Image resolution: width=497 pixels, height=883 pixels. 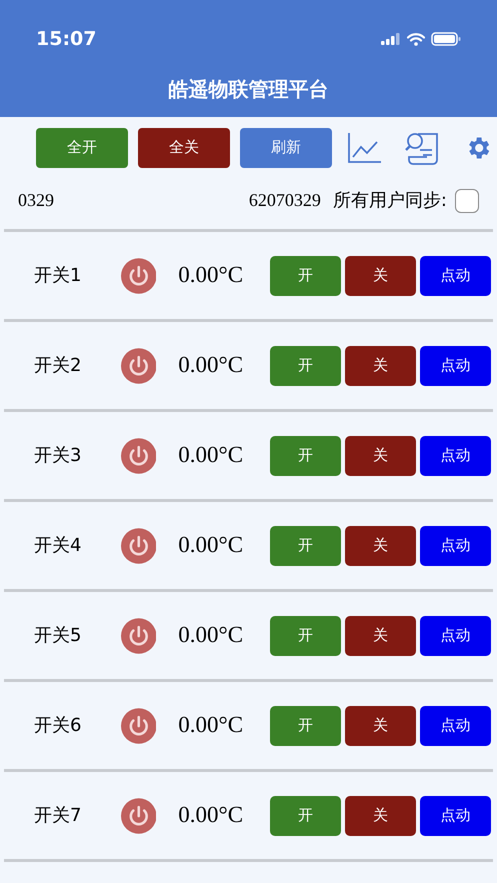 I want to click on signal-icon, so click(x=391, y=39).